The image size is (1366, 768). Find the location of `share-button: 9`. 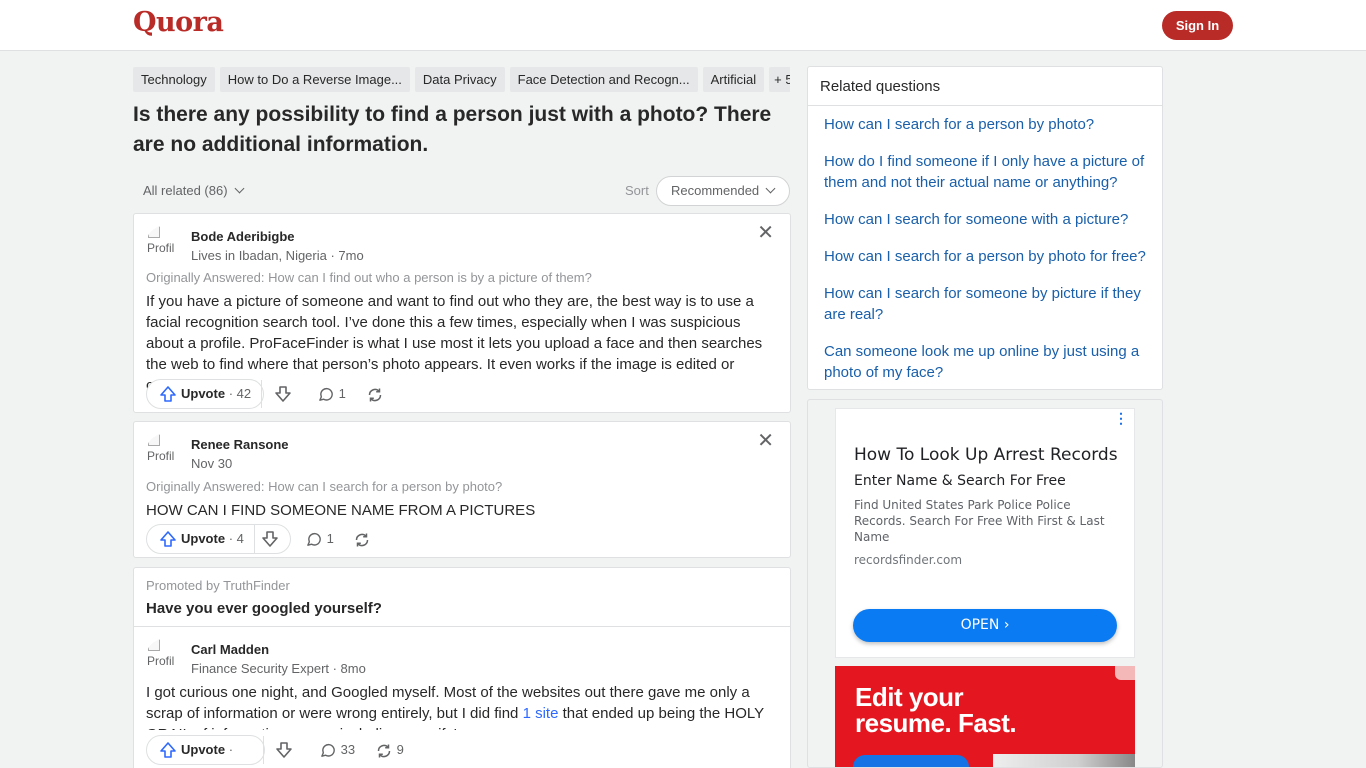

share-button: 9 is located at coordinates (389, 750).